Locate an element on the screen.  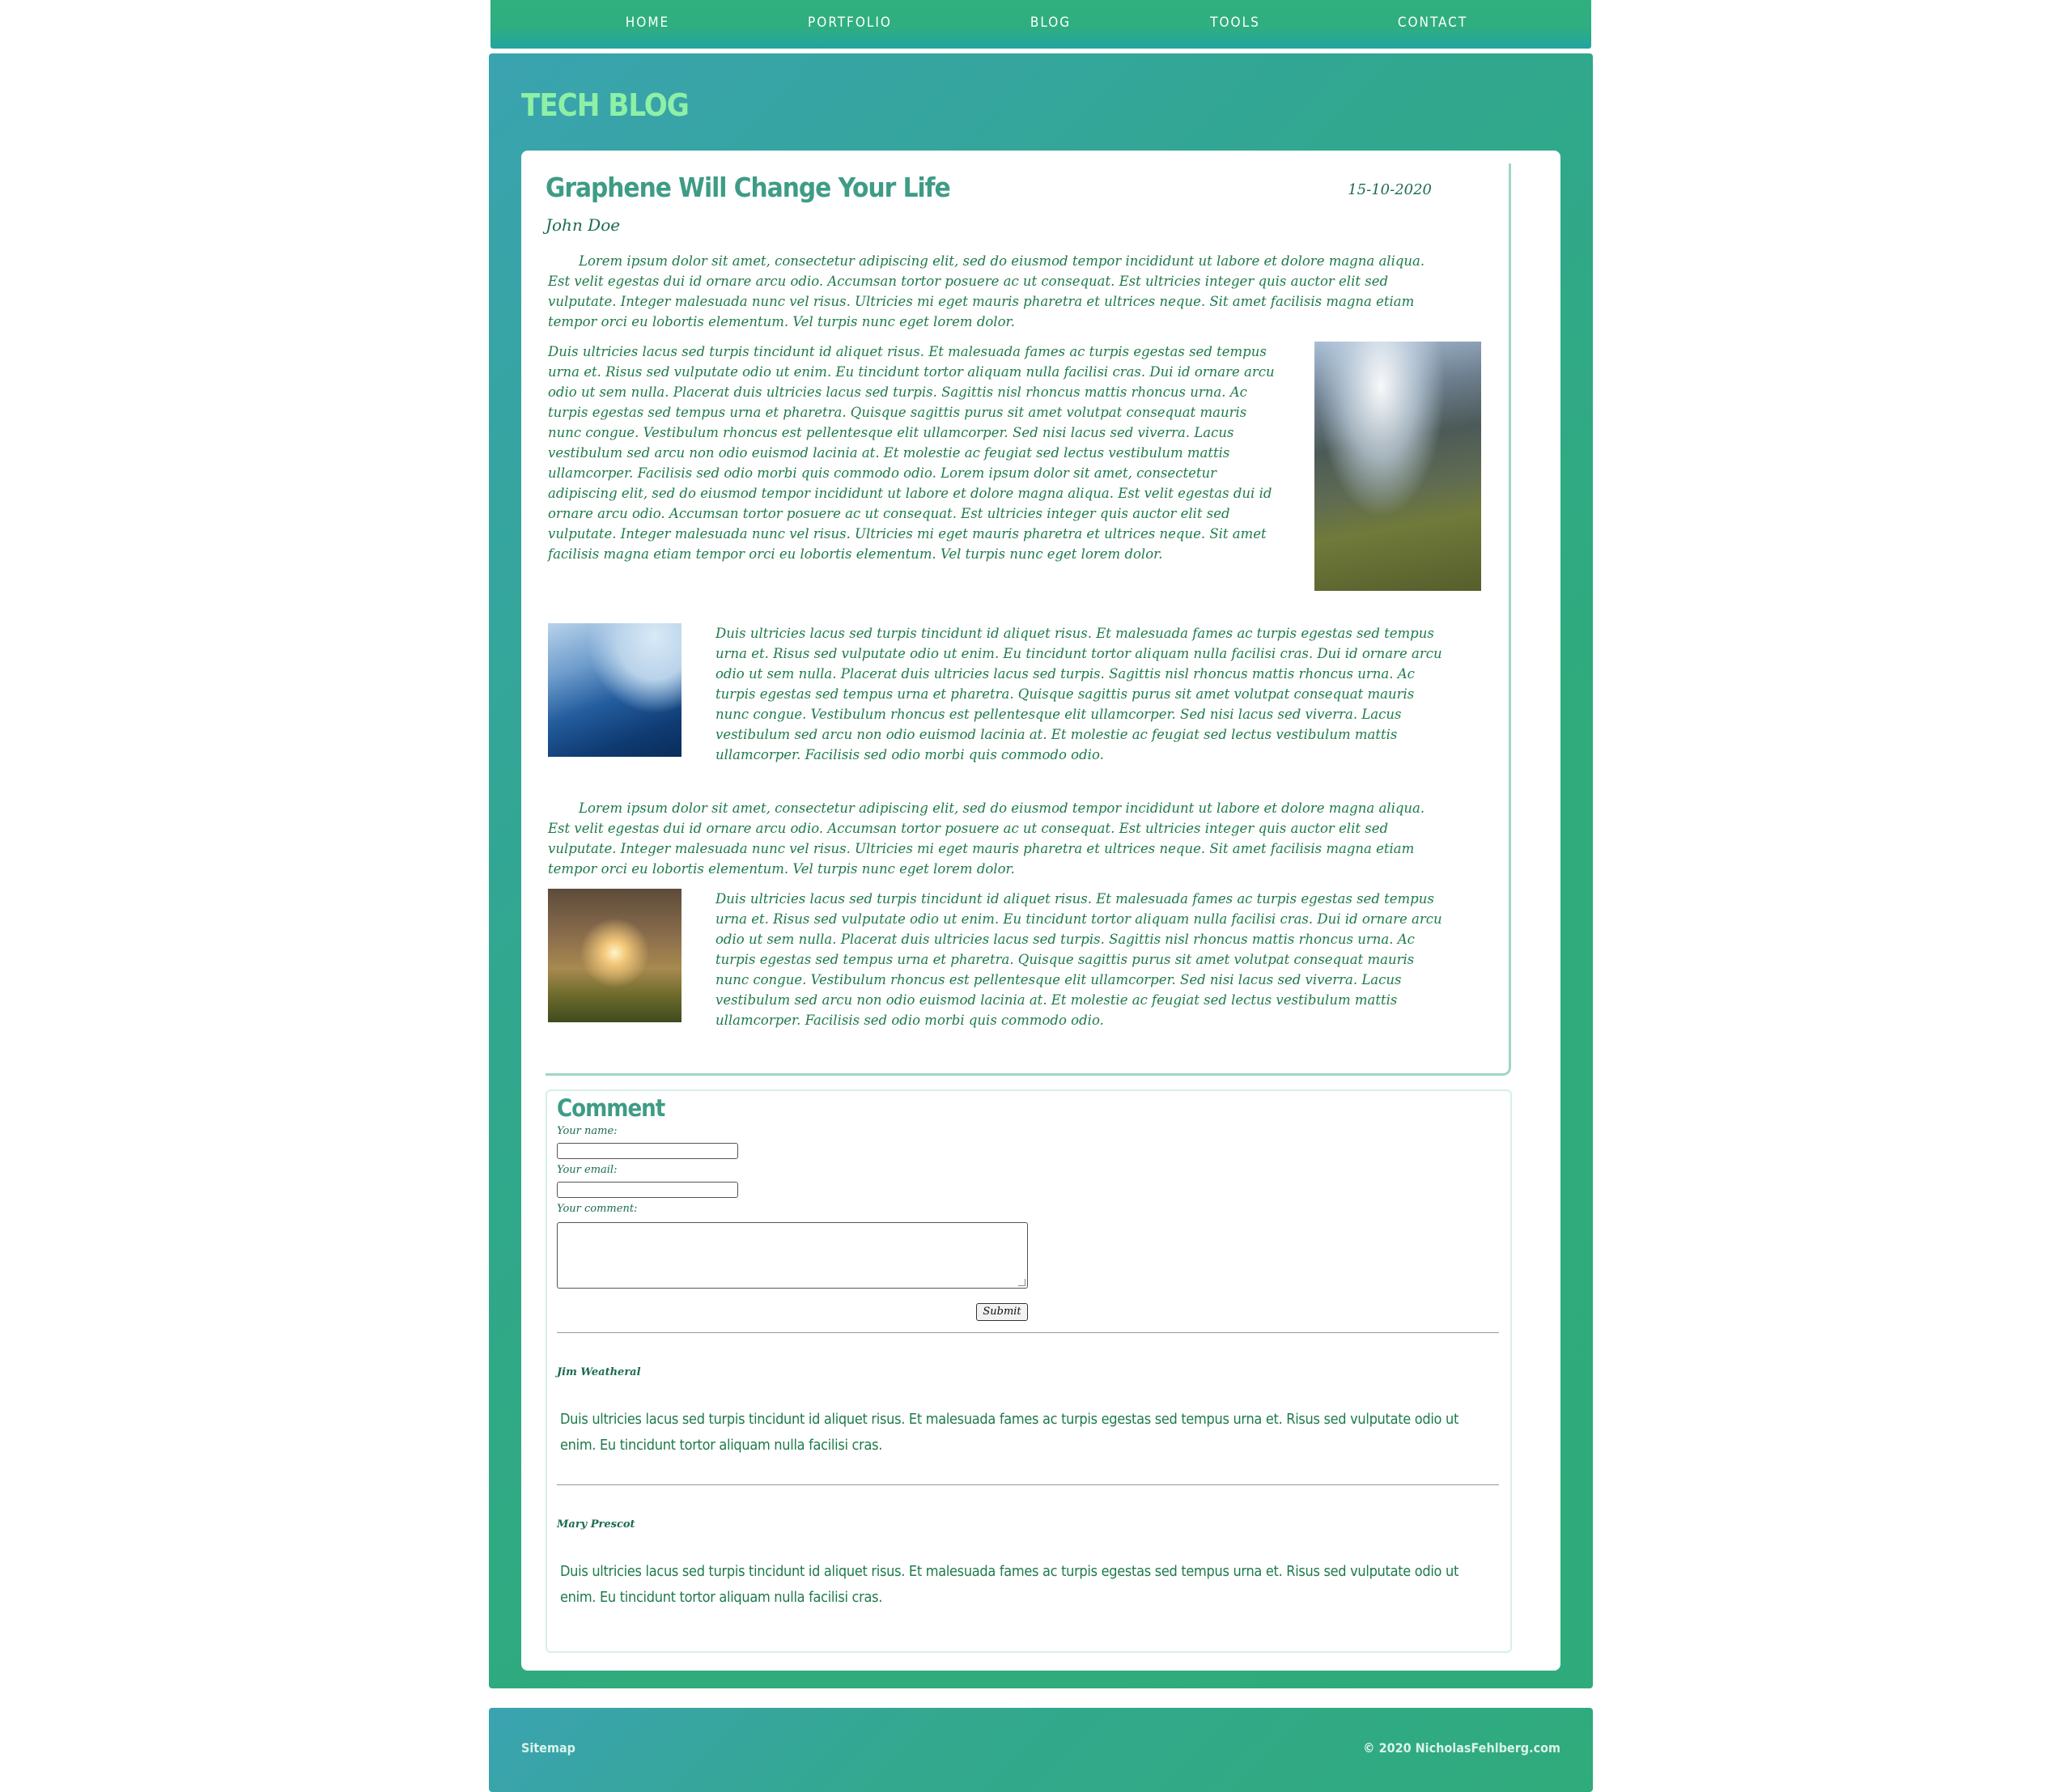
comment-author: Mary Prescot is located at coordinates (596, 1524).